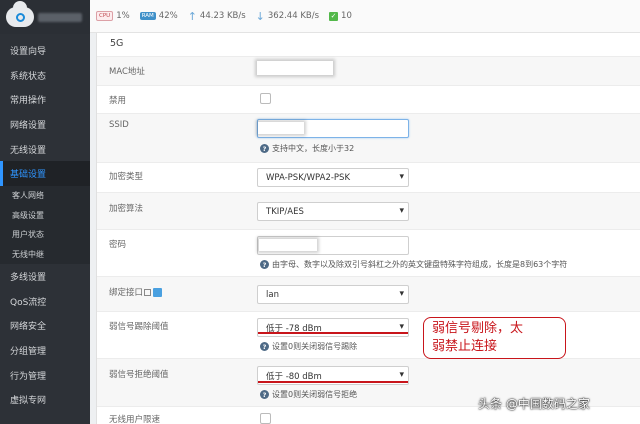 Image resolution: width=640 pixels, height=424 pixels. I want to click on callout-line-1: 弱信号剔除，太, so click(478, 328).